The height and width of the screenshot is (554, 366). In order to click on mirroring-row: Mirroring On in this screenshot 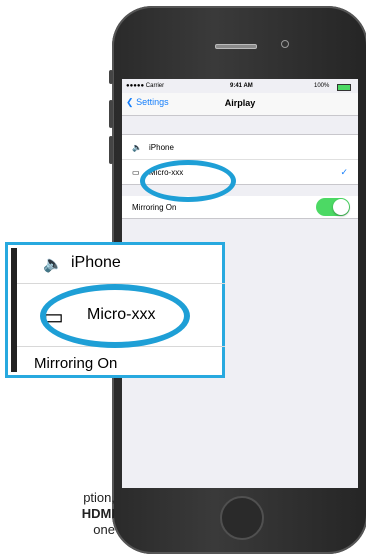, I will do `click(240, 207)`.